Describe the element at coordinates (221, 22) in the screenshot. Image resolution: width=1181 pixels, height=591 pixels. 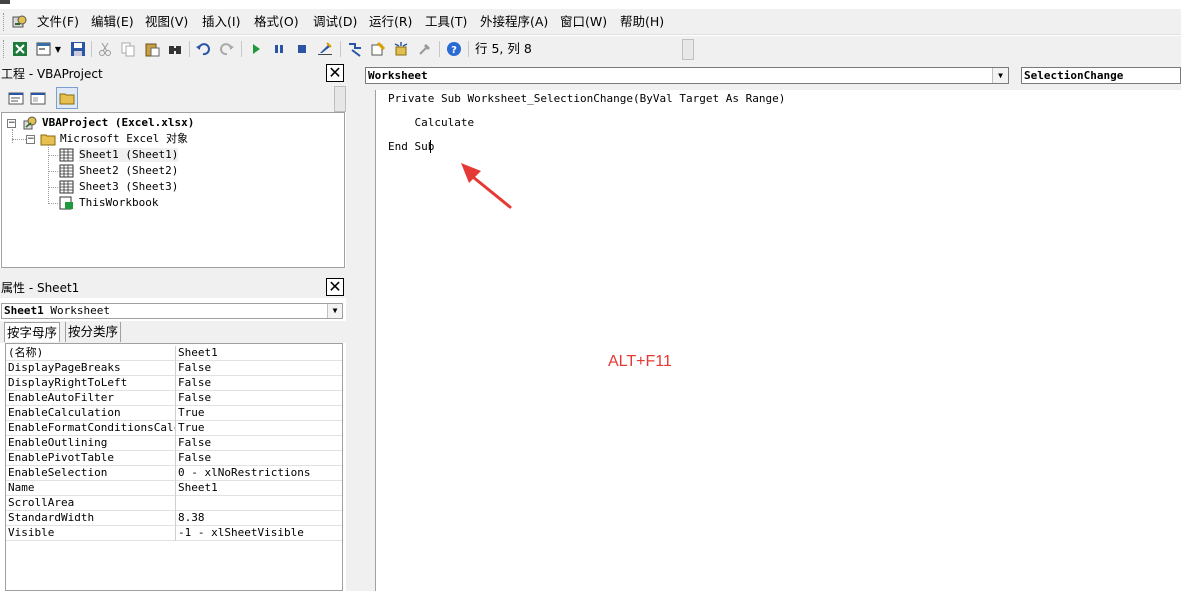
I see `menu-insert: 插入(I)` at that location.